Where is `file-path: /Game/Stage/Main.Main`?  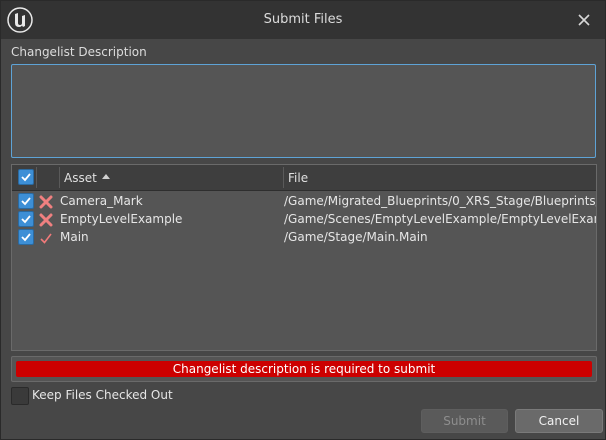
file-path: /Game/Stage/Main.Main is located at coordinates (356, 237).